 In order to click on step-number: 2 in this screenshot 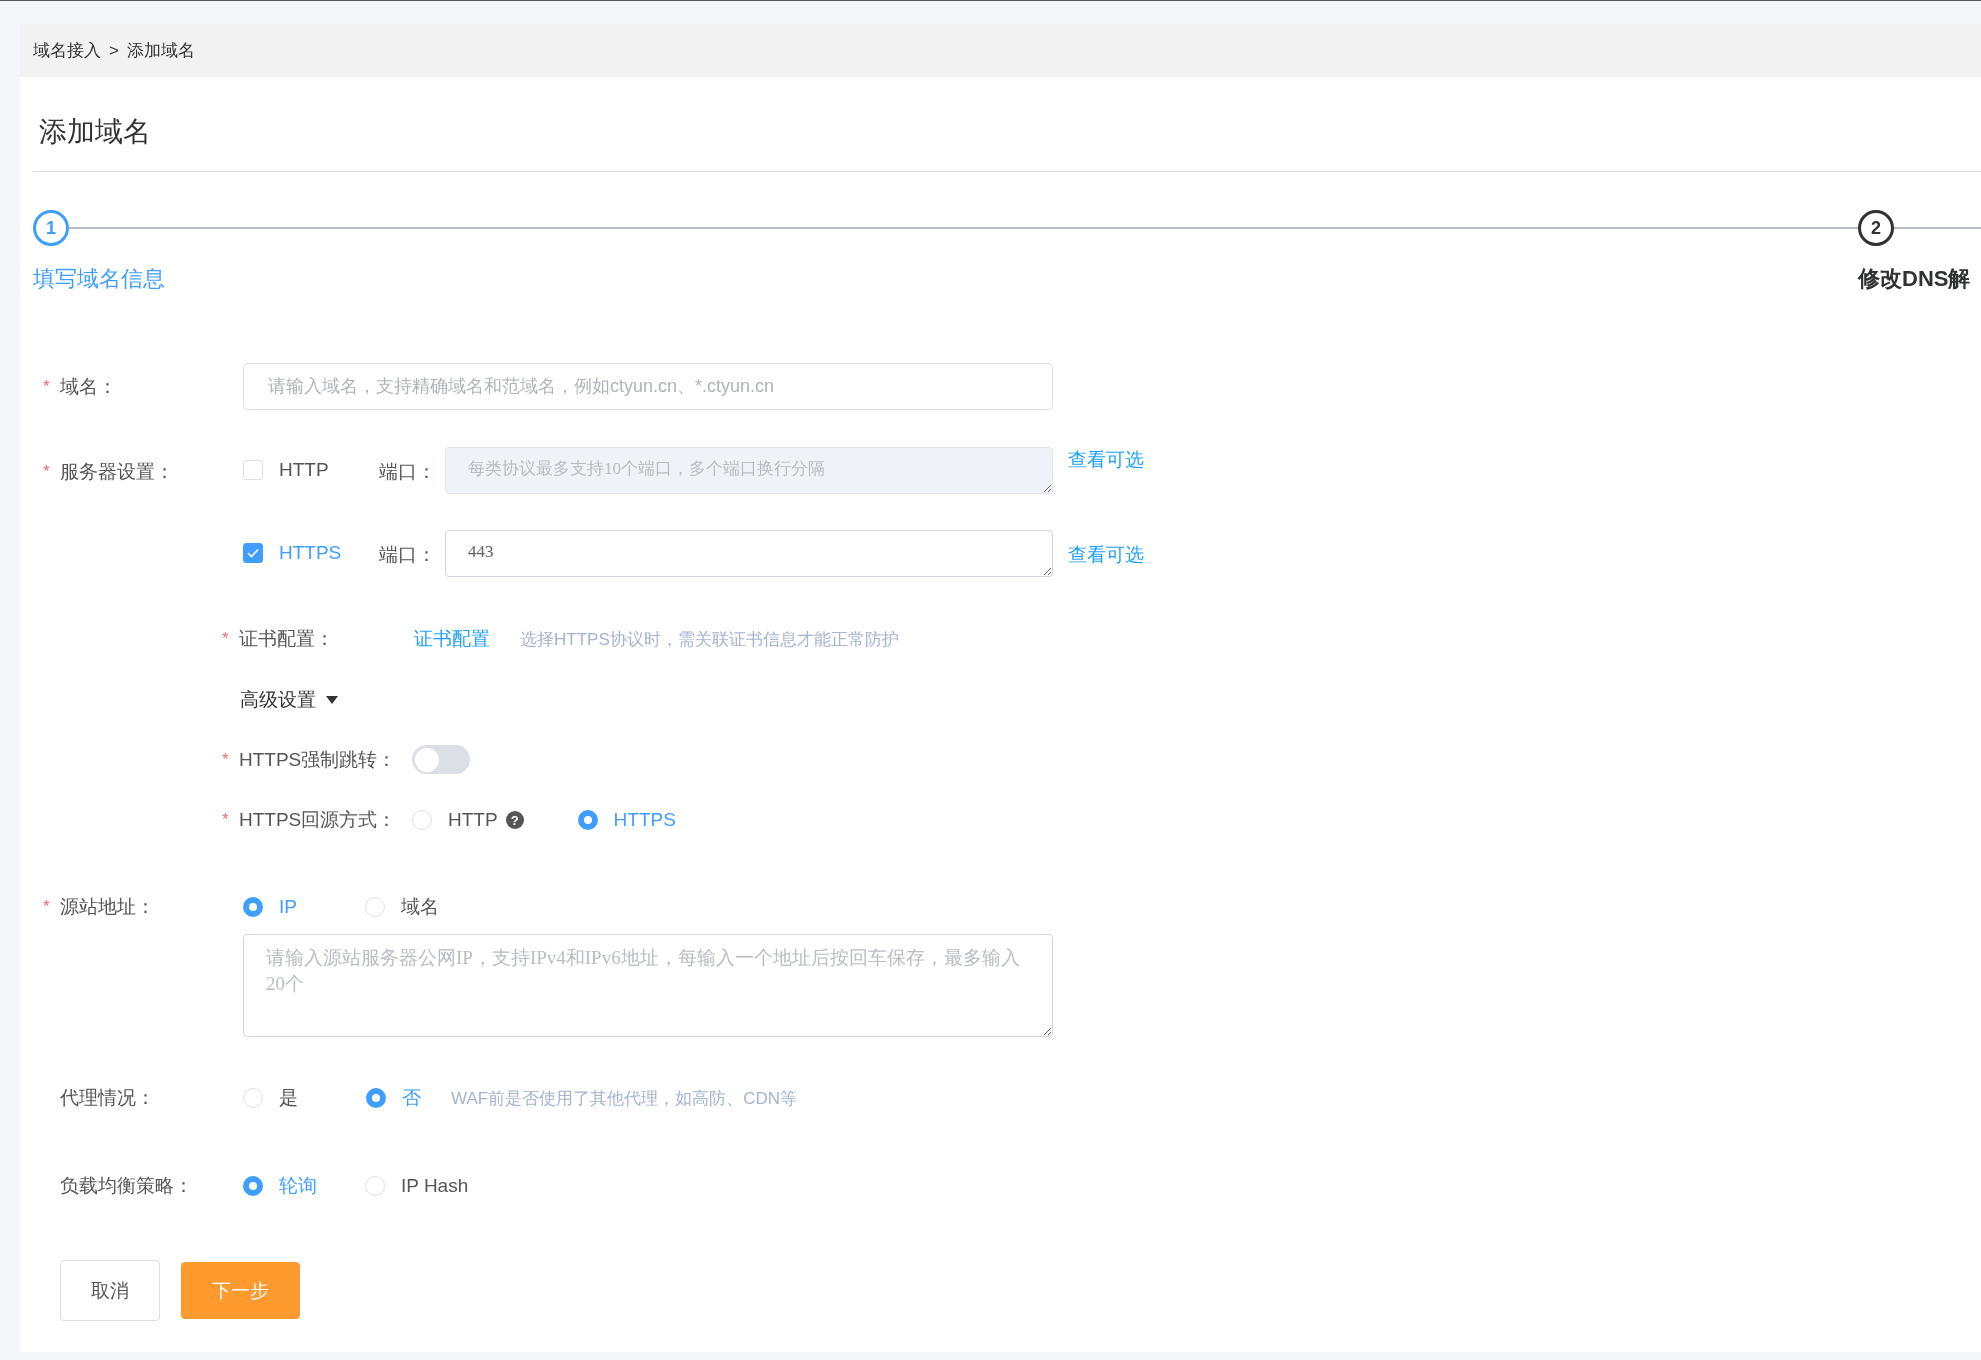, I will do `click(1876, 228)`.